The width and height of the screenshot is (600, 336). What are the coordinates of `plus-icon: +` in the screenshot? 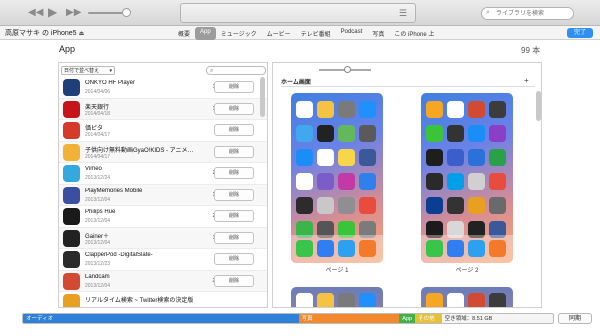 It's located at (526, 80).